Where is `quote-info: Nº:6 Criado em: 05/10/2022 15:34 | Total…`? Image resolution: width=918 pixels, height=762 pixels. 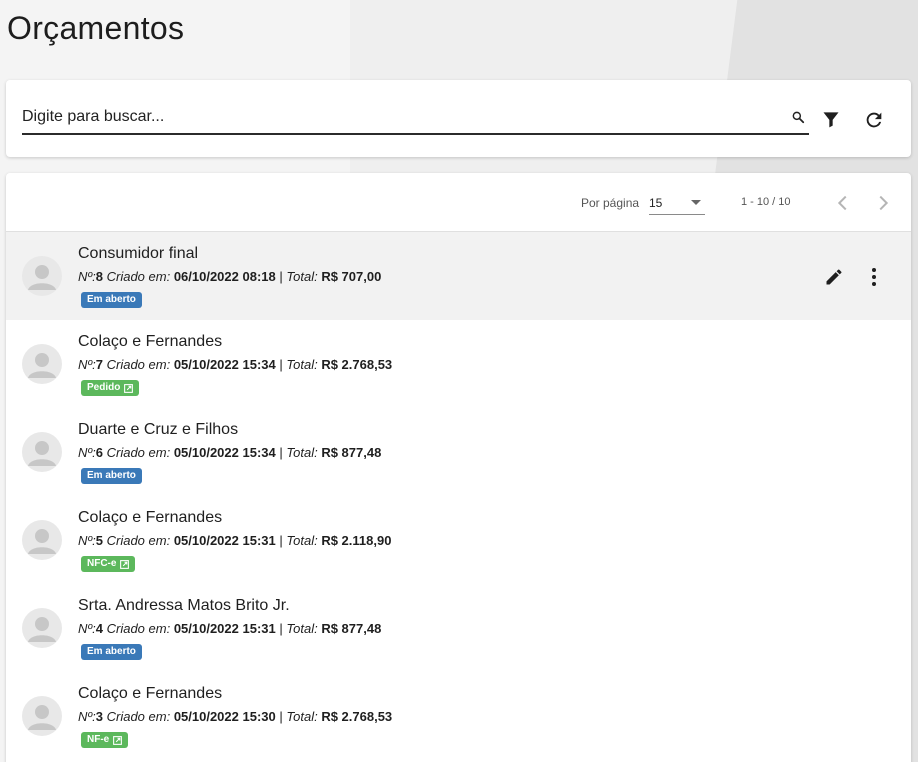 quote-info: Nº:6 Criado em: 05/10/2022 15:34 | Total… is located at coordinates (229, 452).